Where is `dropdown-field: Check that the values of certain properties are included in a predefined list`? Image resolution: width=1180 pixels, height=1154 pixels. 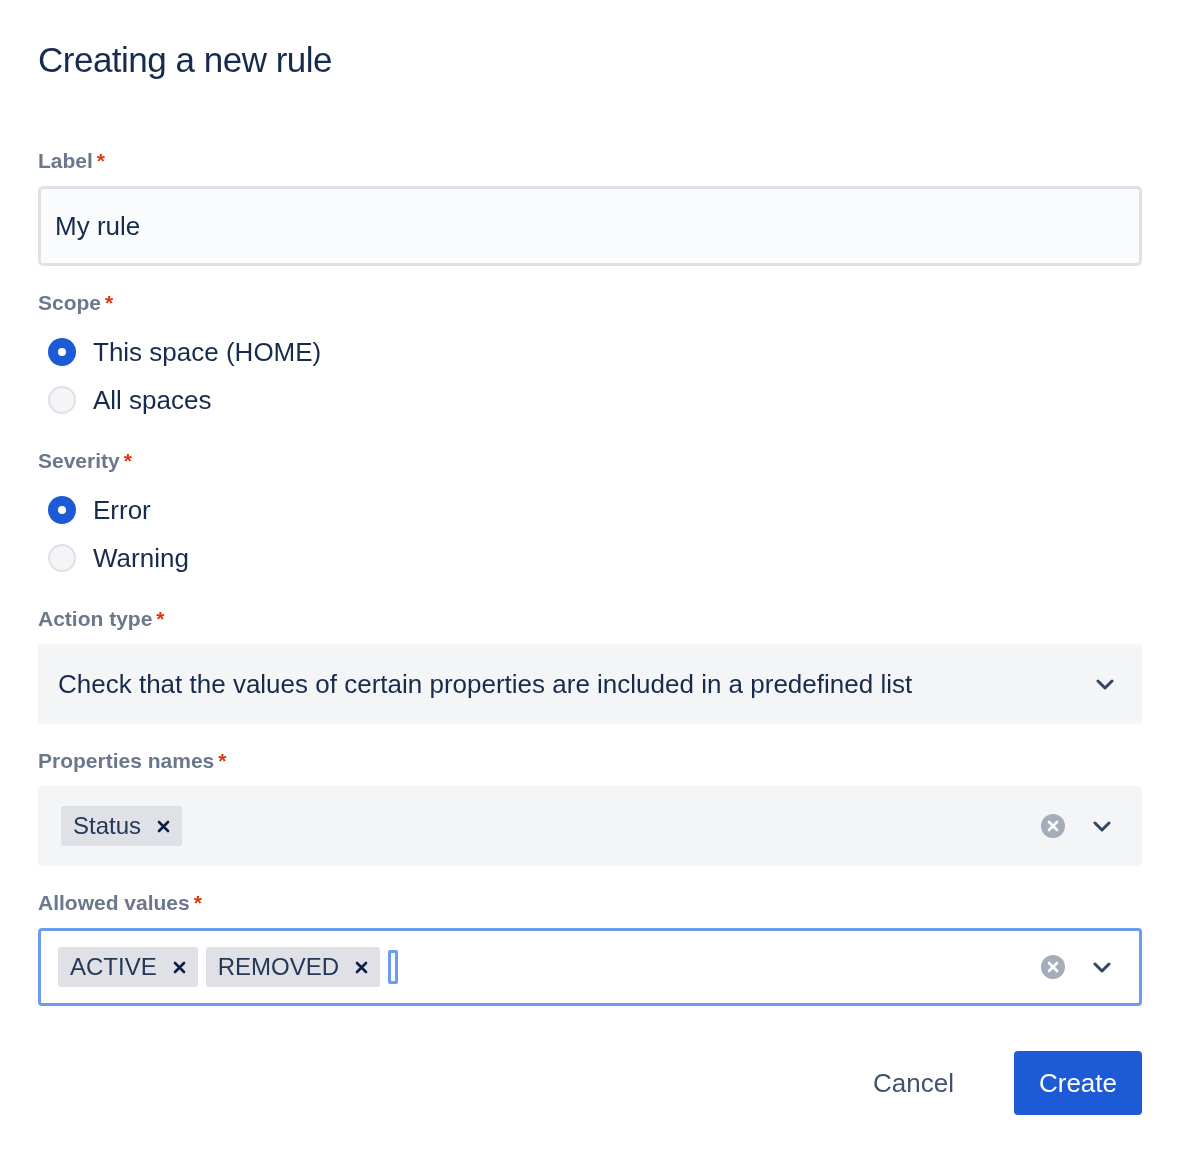 dropdown-field: Check that the values of certain properties are included in a predefined list is located at coordinates (590, 684).